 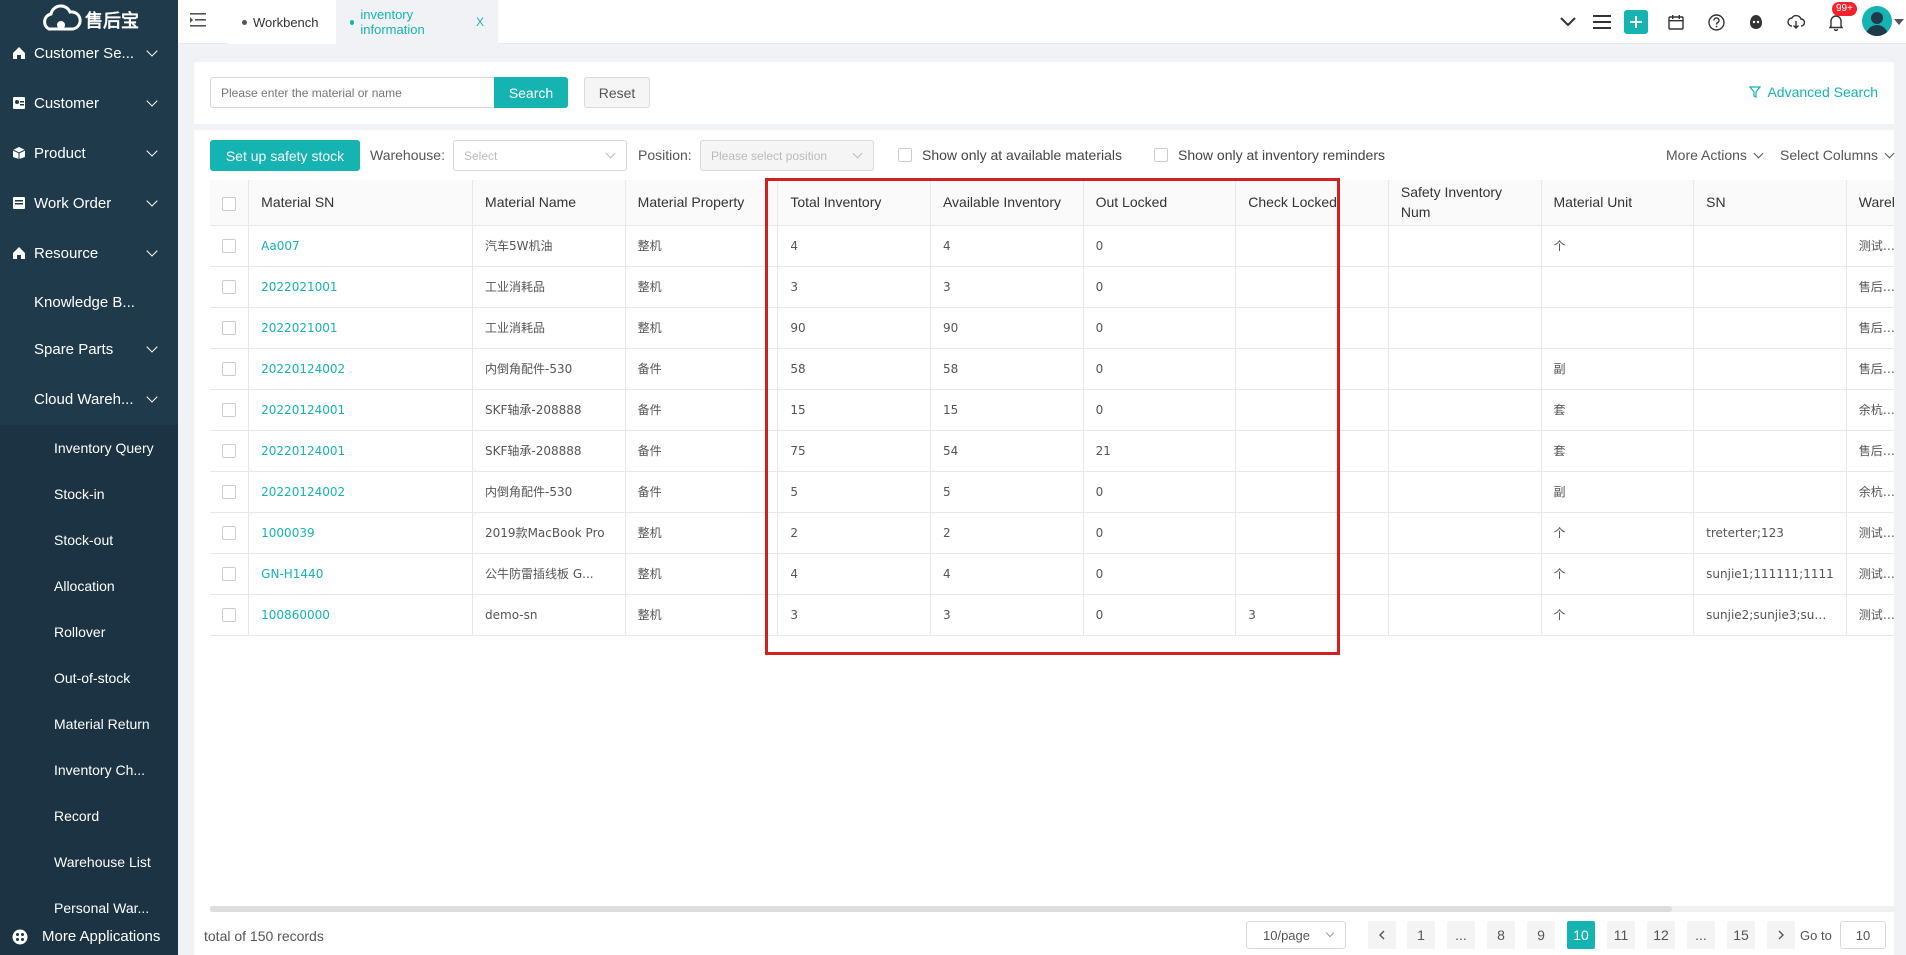 I want to click on advanced-search-link: Advanced Search, so click(x=1813, y=92).